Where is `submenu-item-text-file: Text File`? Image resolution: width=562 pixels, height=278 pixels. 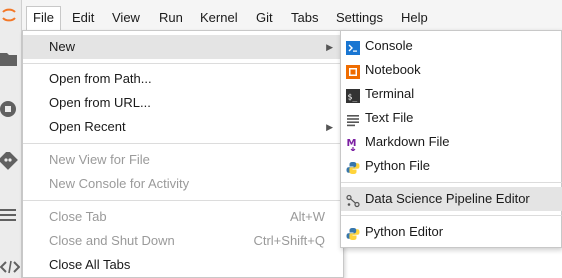
submenu-item-text-file: Text File is located at coordinates (451, 118).